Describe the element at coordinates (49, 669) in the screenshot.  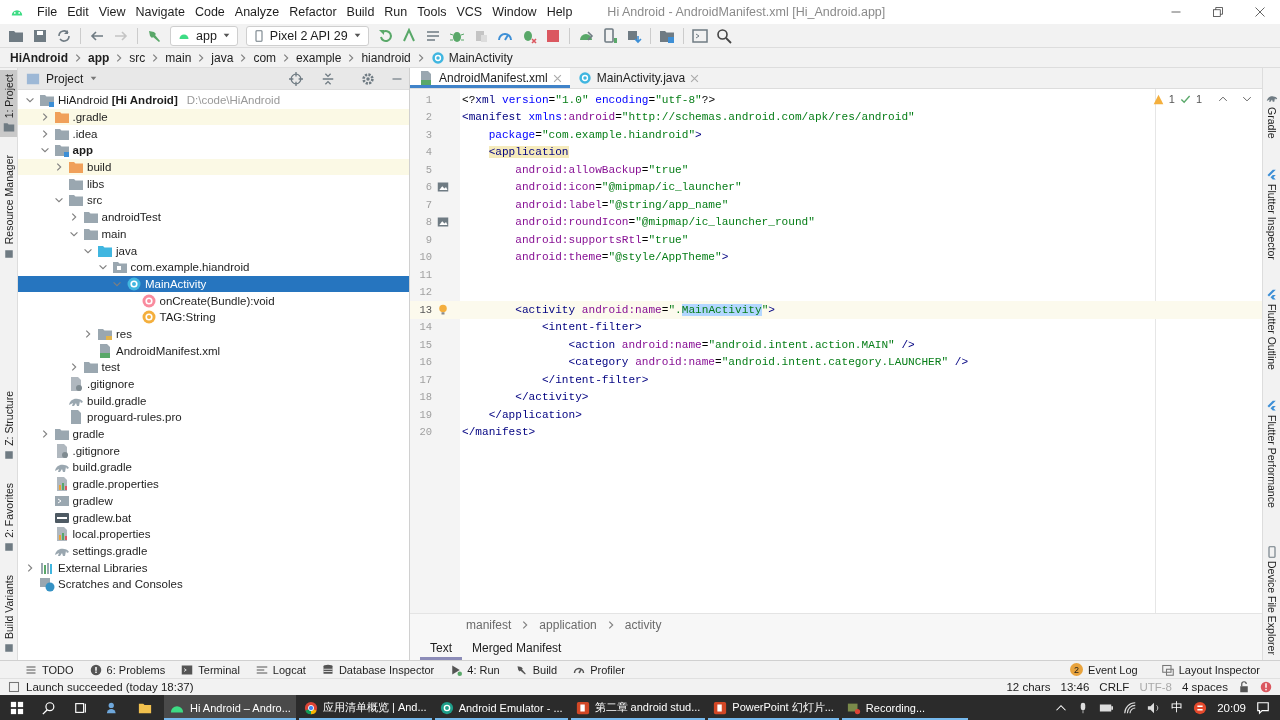
I see `tool-window-button: TODO` at that location.